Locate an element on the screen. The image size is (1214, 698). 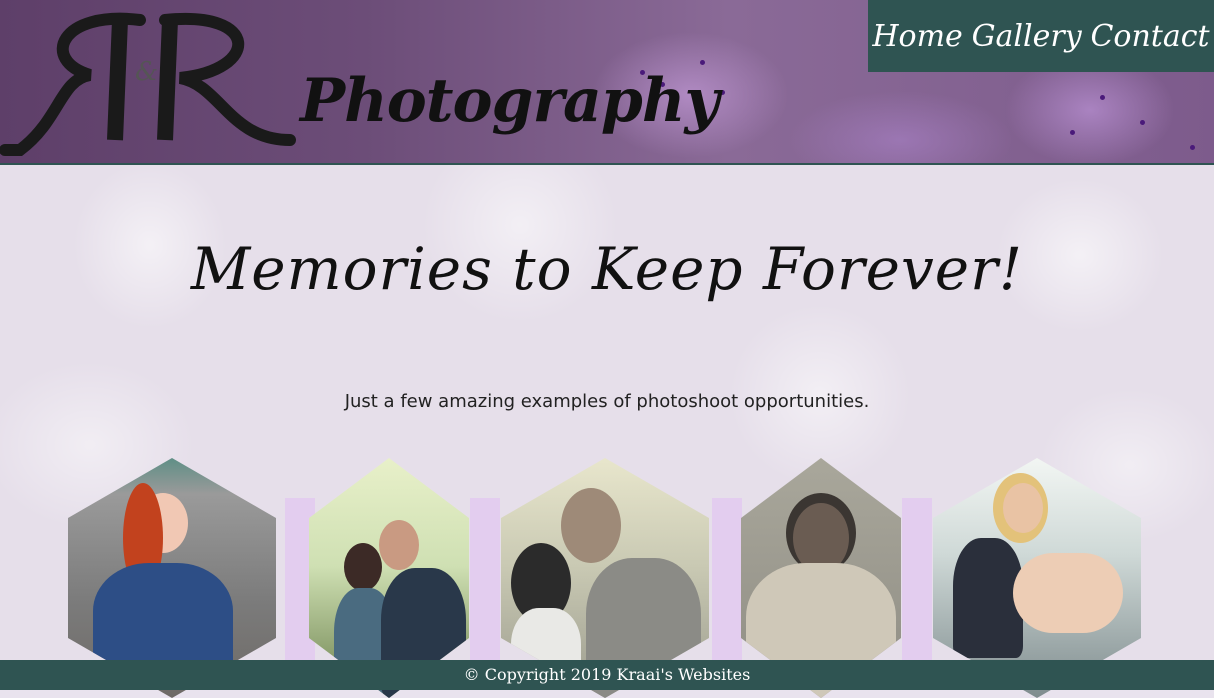
footer-copyright: © Copyright 2019 Kraai's Websites is located at coordinates (607, 674).